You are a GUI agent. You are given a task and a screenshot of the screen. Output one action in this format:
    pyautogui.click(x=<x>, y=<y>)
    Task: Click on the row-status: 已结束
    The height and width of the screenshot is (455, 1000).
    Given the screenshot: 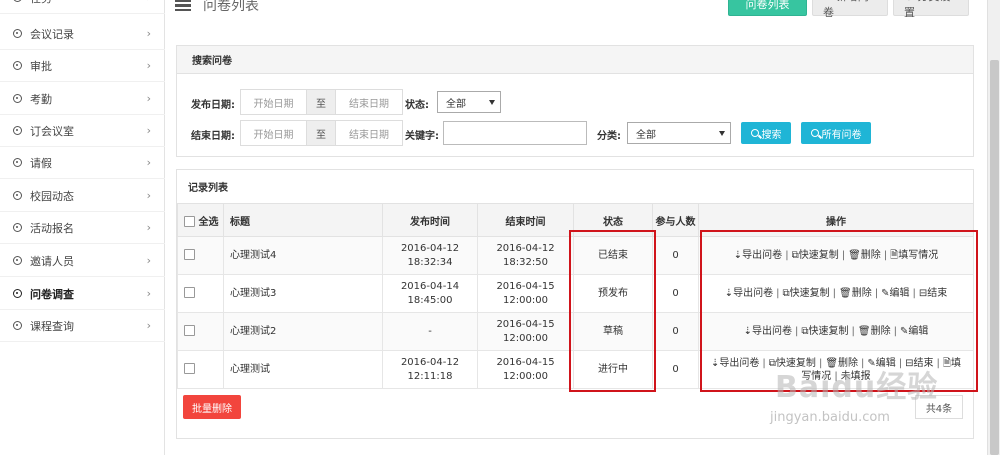 What is the action you would take?
    pyautogui.click(x=613, y=255)
    